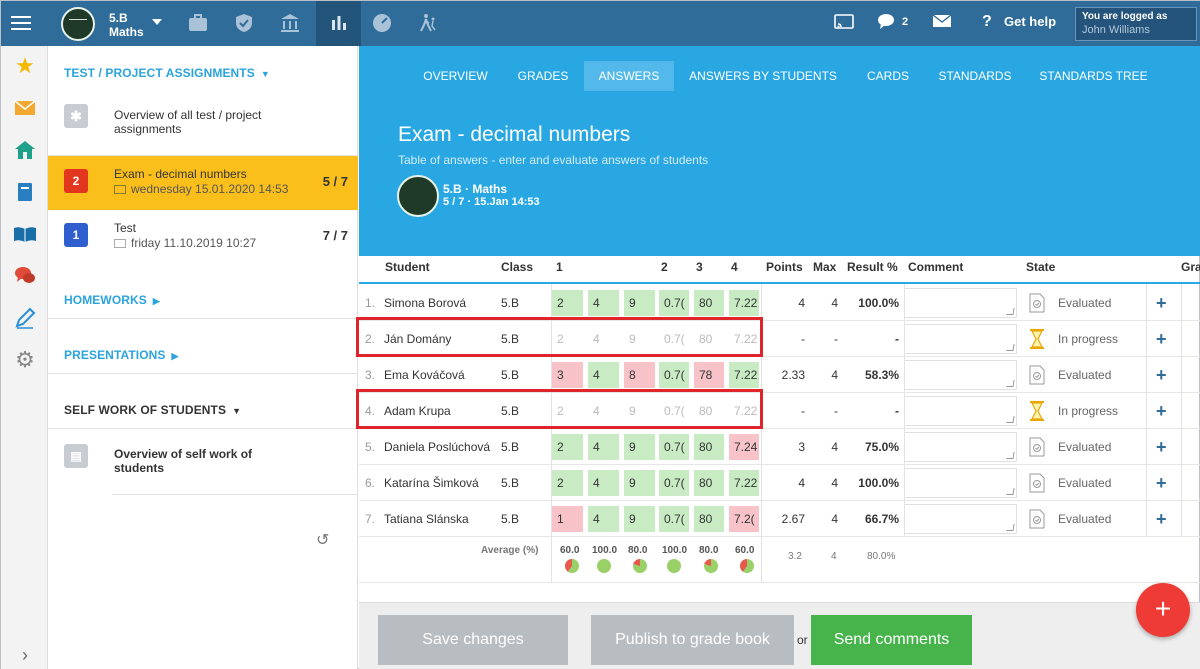  Describe the element at coordinates (891, 640) in the screenshot. I see `send-comments-button: Send comments` at that location.